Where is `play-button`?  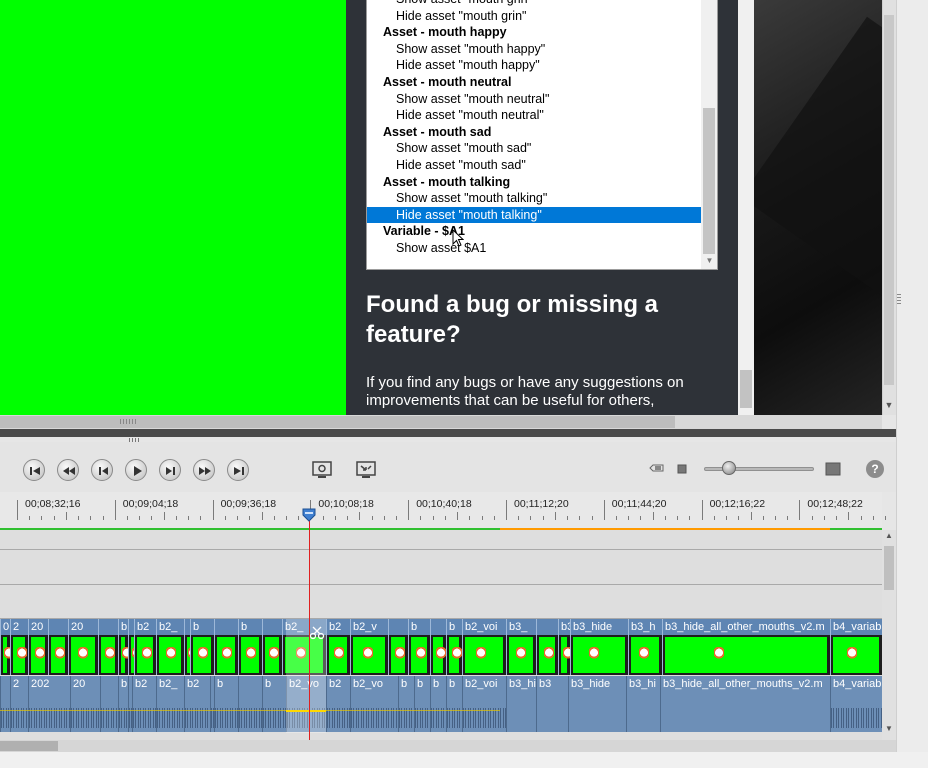 play-button is located at coordinates (136, 470).